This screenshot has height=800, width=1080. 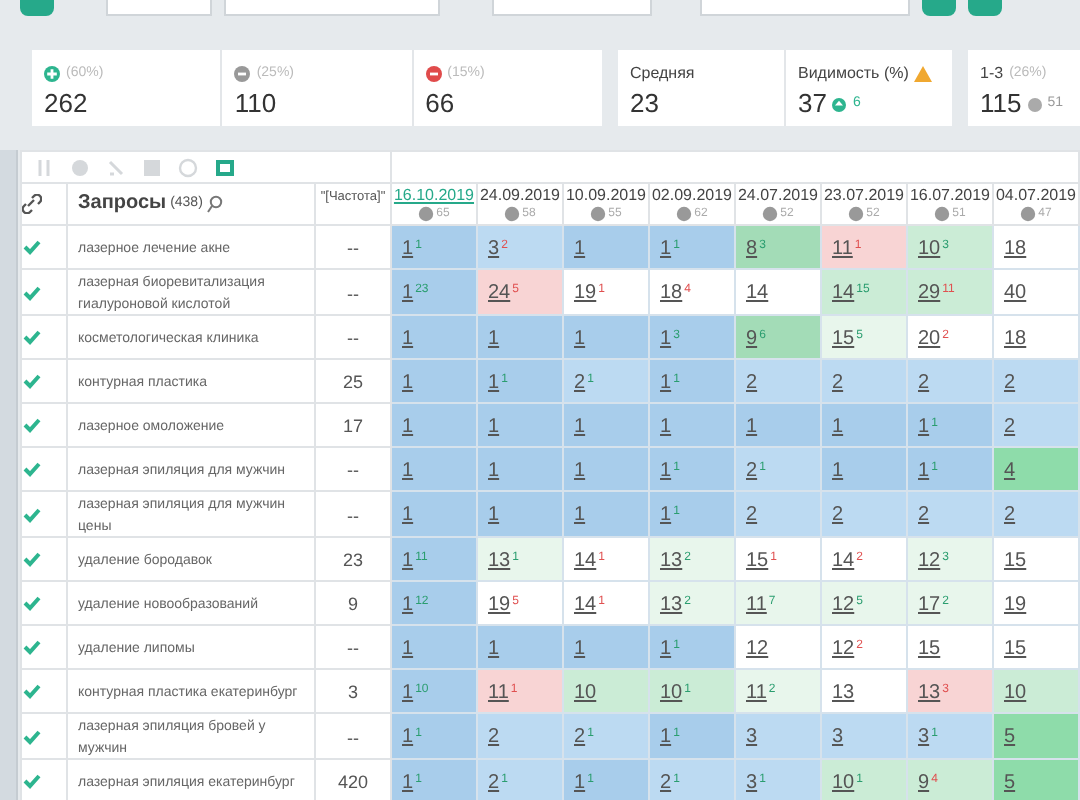 What do you see at coordinates (441, 104) in the screenshot?
I see `stat-value: 66` at bounding box center [441, 104].